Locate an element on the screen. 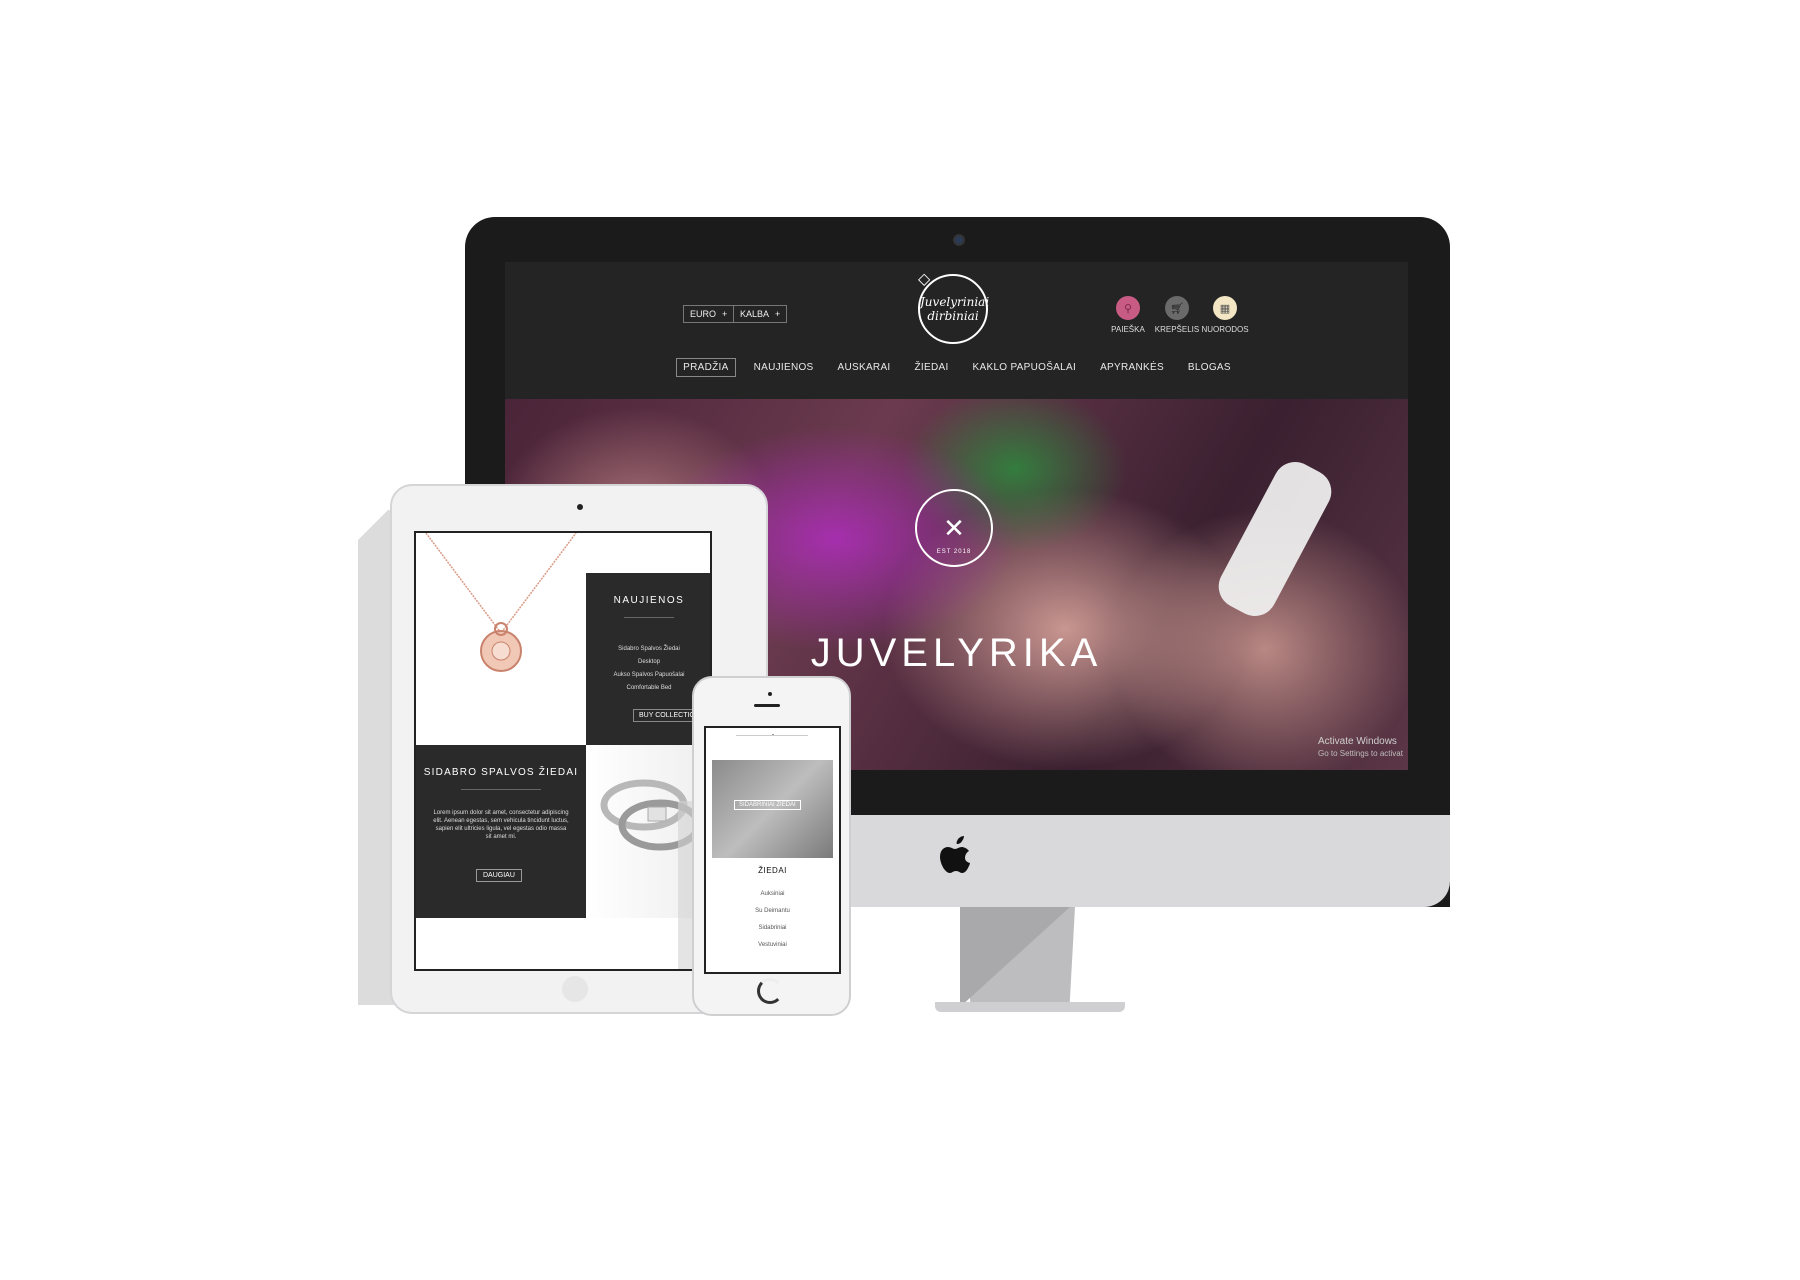  imac-camera is located at coordinates (959, 240).